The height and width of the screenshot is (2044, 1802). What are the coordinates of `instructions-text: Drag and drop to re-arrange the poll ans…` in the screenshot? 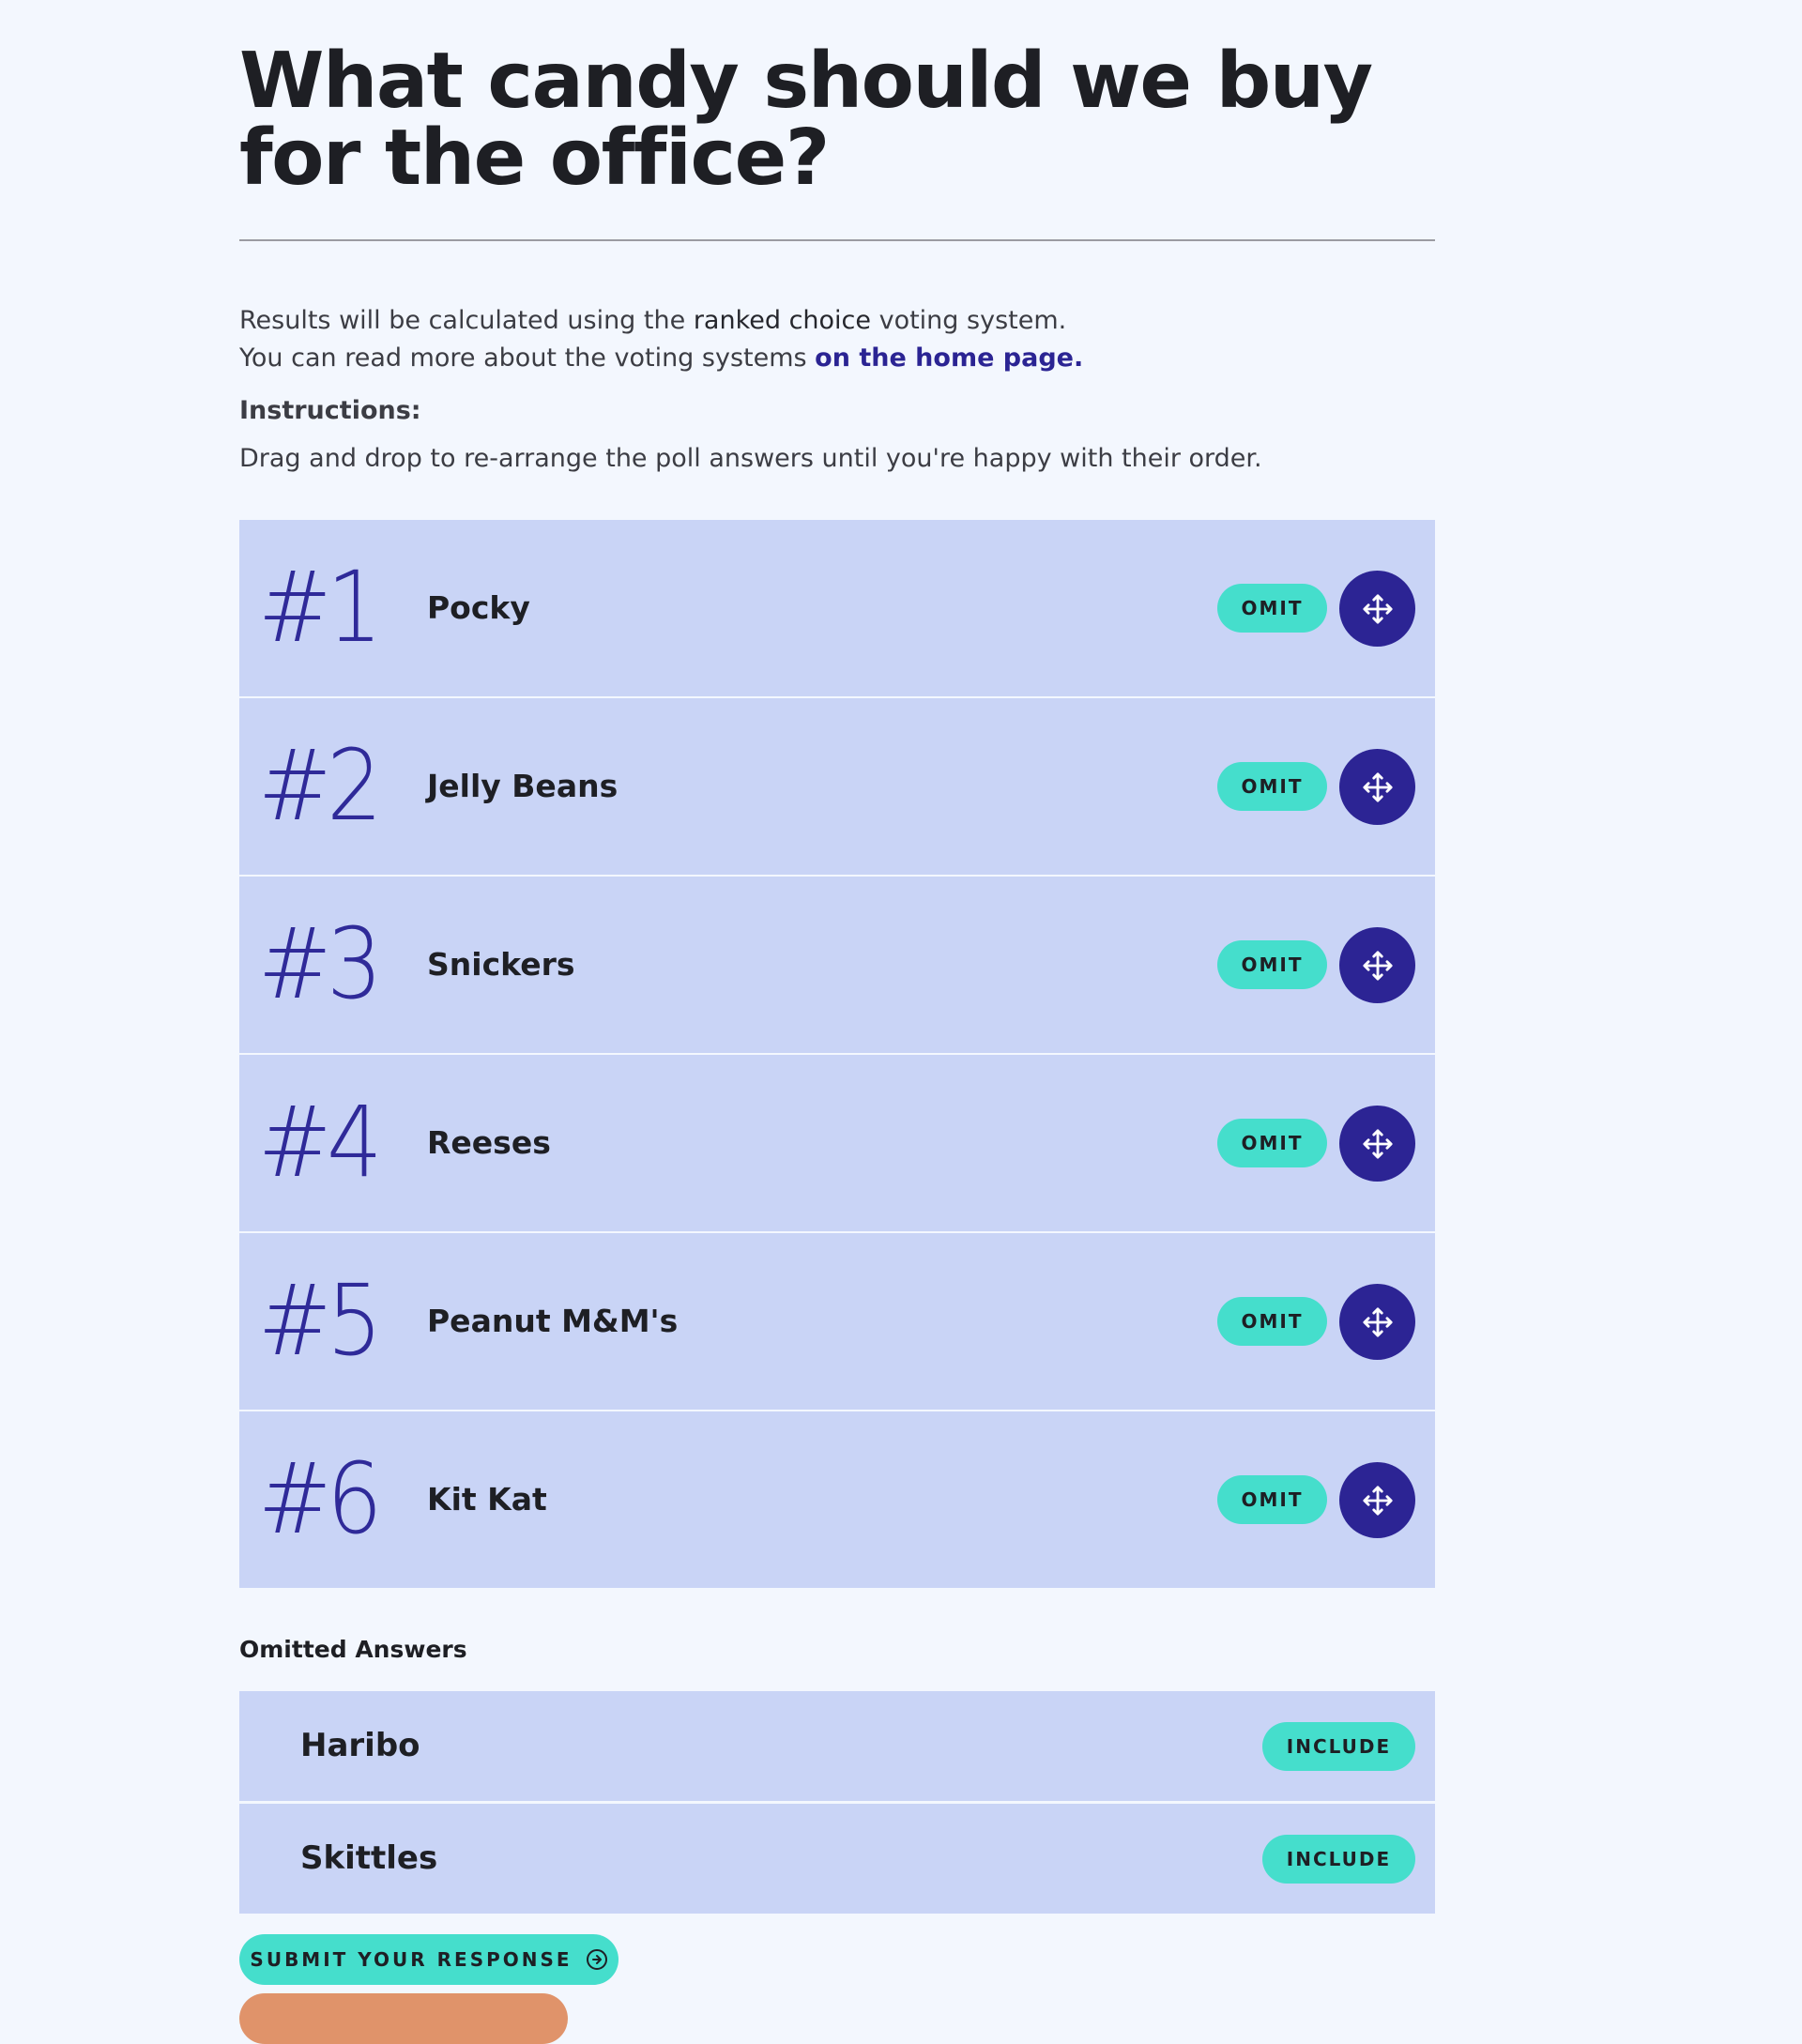 It's located at (751, 458).